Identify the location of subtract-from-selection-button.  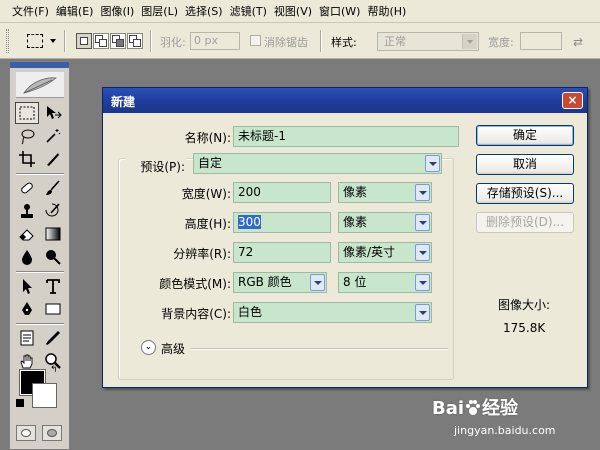
(118, 41).